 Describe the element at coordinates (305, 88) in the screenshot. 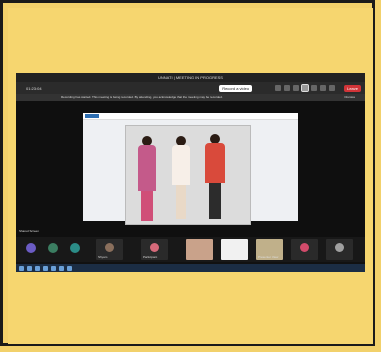

I see `more-actions-icon` at that location.